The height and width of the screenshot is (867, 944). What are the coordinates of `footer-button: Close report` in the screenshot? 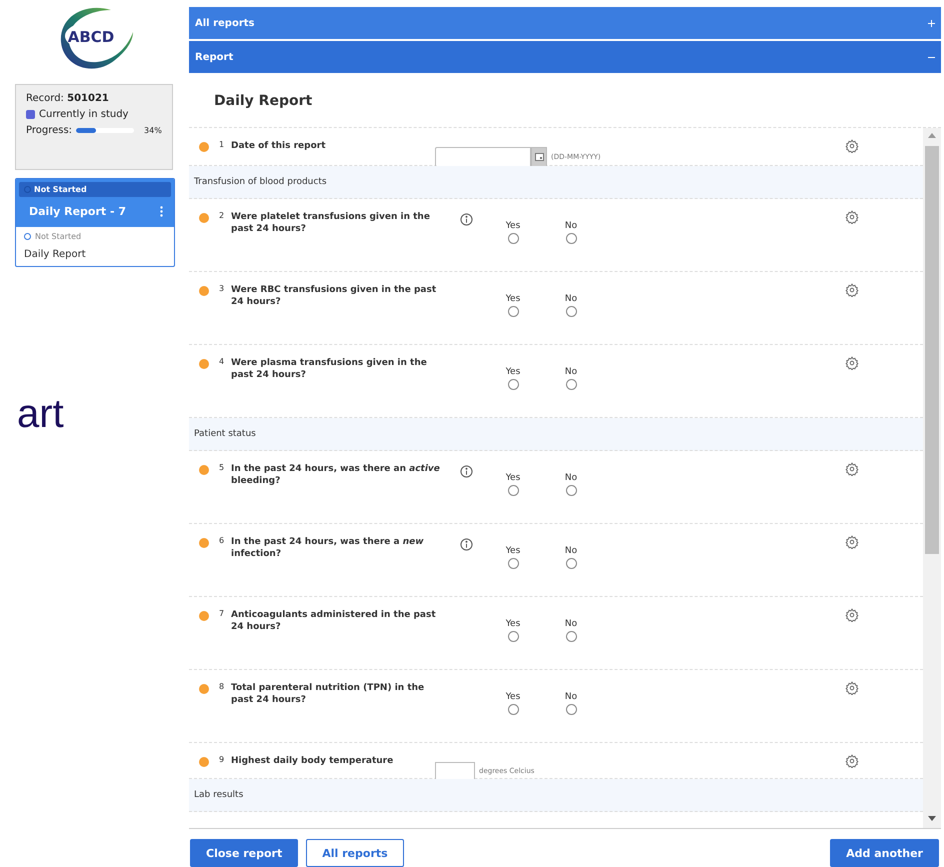 It's located at (244, 853).